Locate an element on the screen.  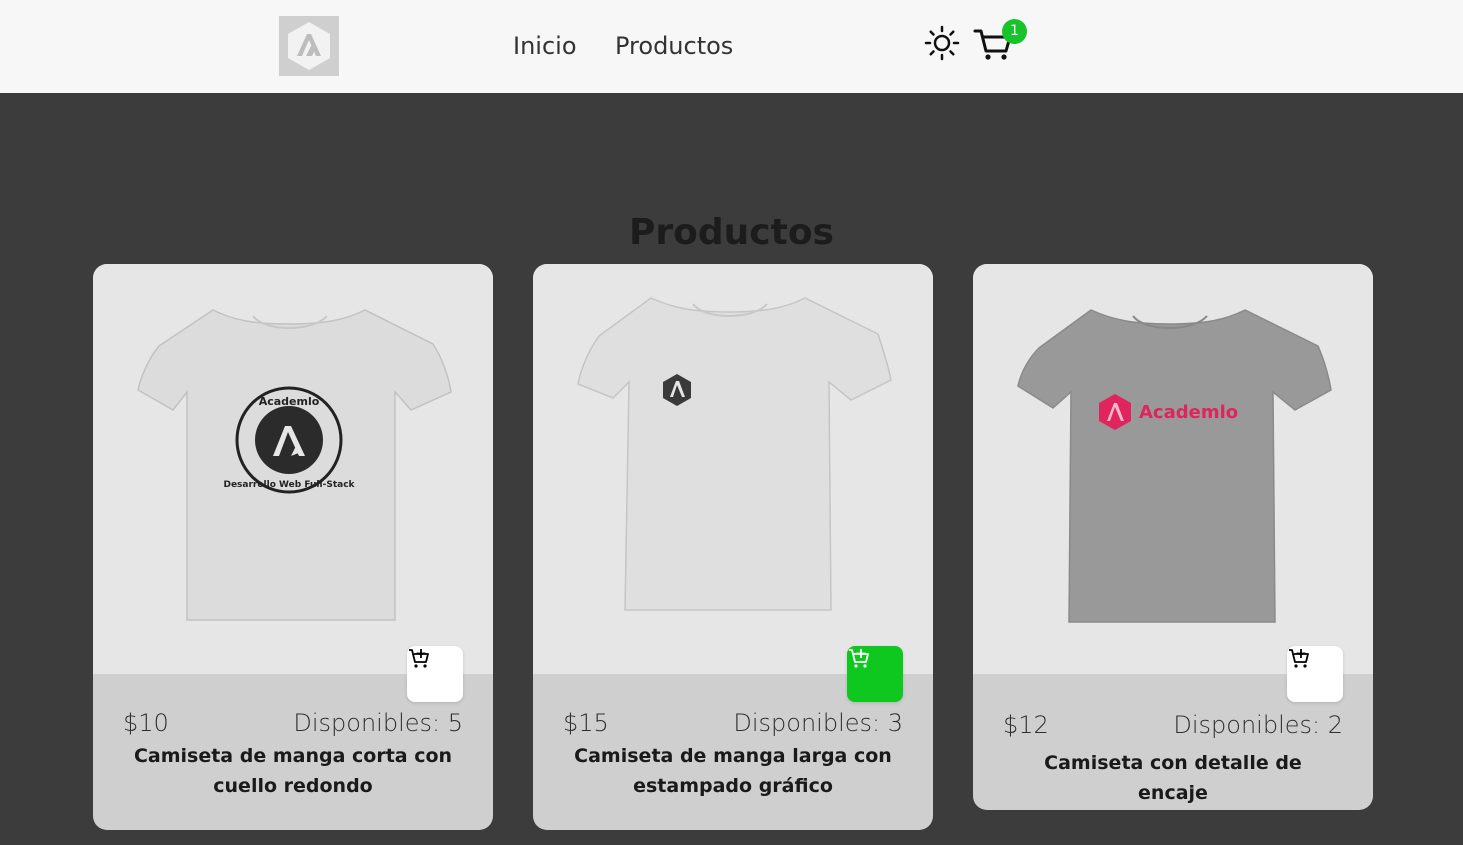
tshirt-image: Academlo is located at coordinates (1174, 466).